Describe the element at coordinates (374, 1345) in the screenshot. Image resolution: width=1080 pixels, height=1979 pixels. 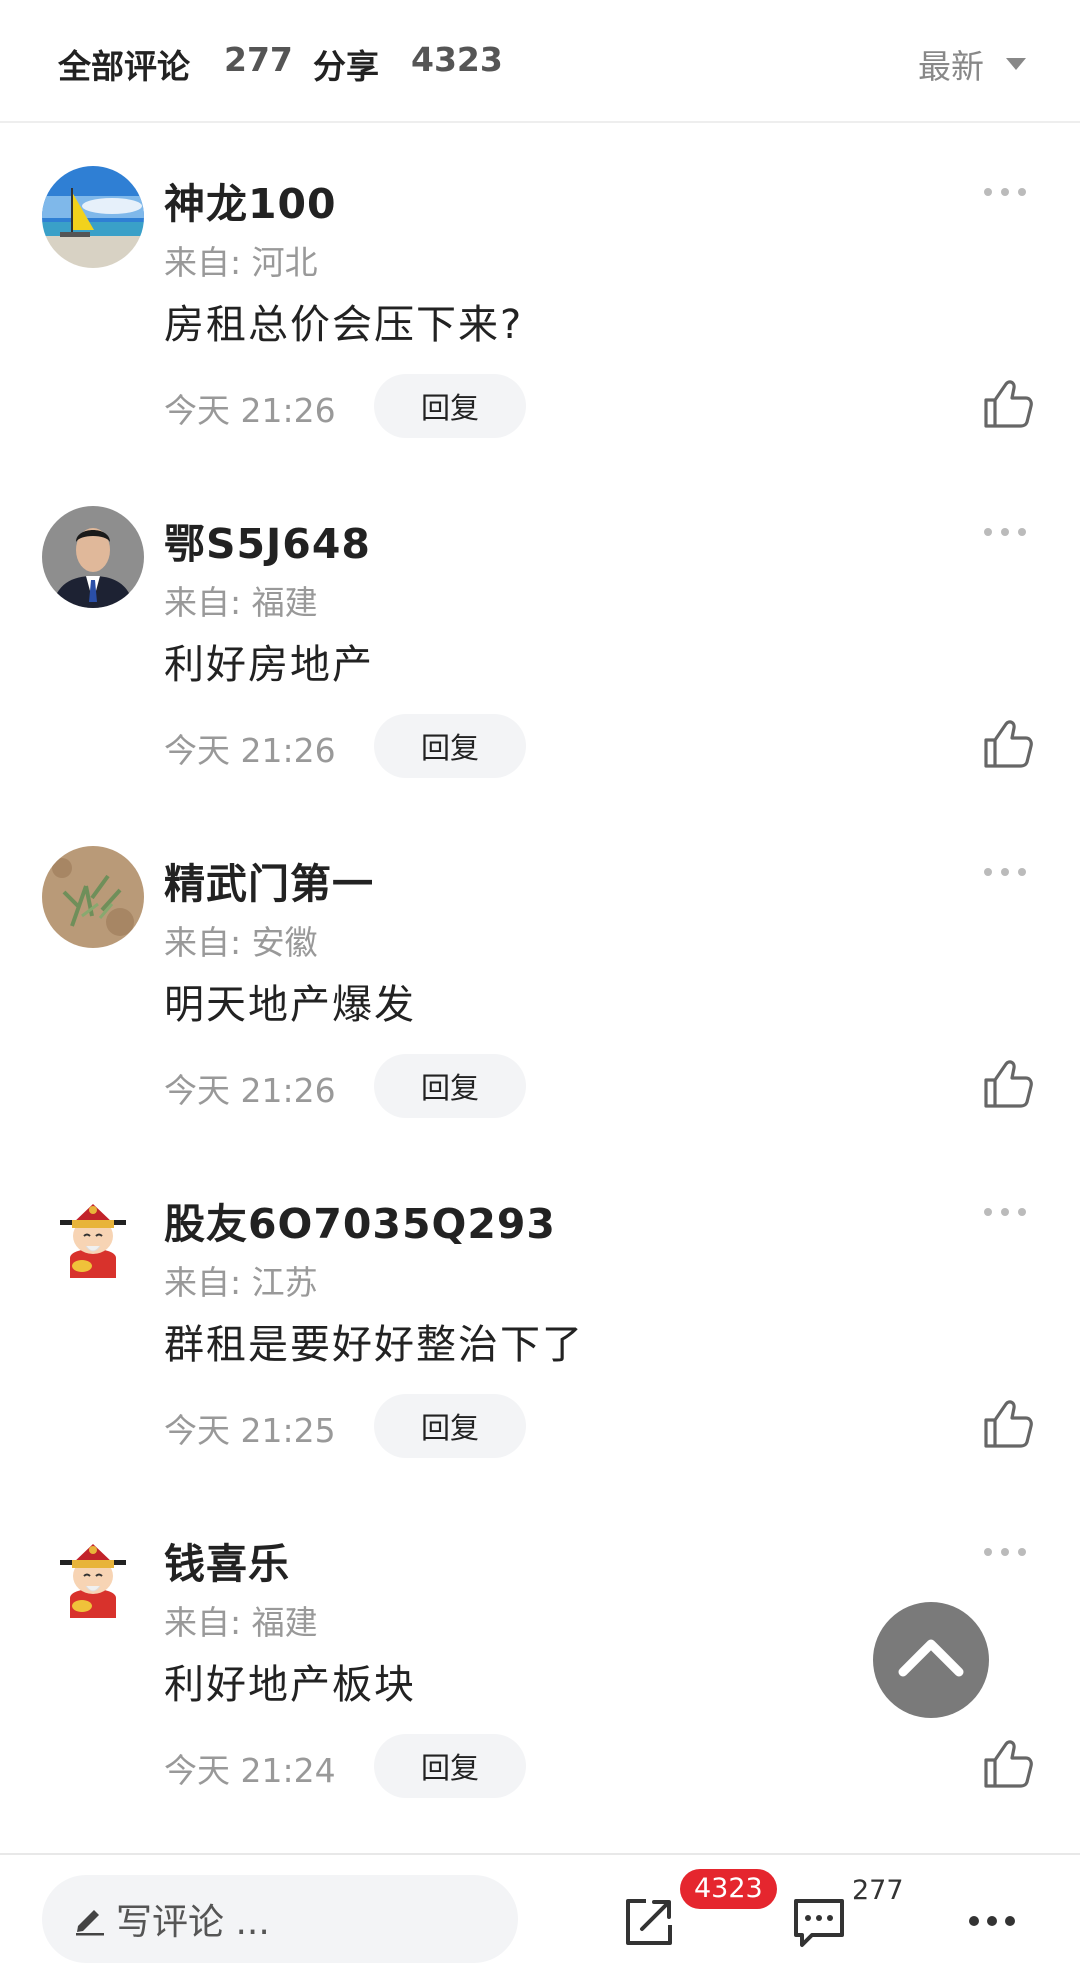
I see `comment-text: 群租是要好好整治下了` at that location.